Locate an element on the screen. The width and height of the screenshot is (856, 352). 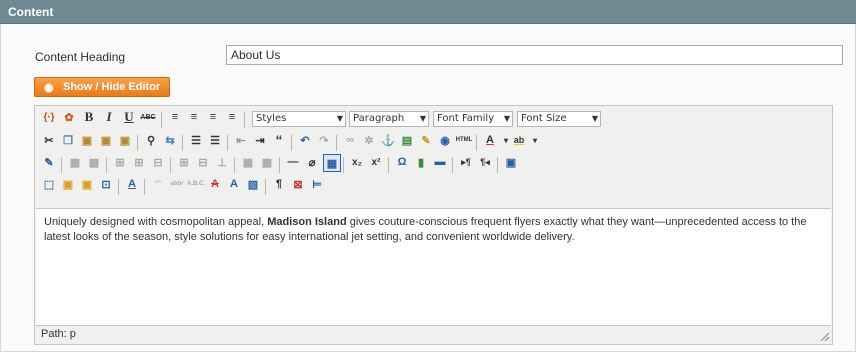
search-icon: ⚲ is located at coordinates (151, 140).